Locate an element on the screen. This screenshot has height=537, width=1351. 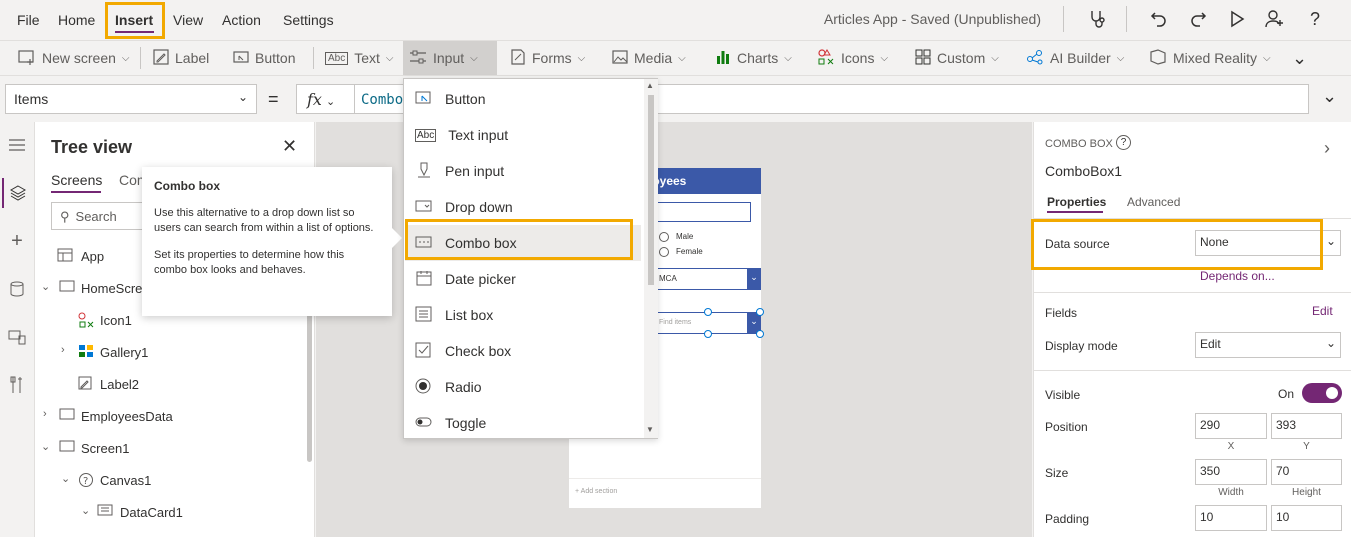
padding-label: Padding is located at coordinates (1067, 519).